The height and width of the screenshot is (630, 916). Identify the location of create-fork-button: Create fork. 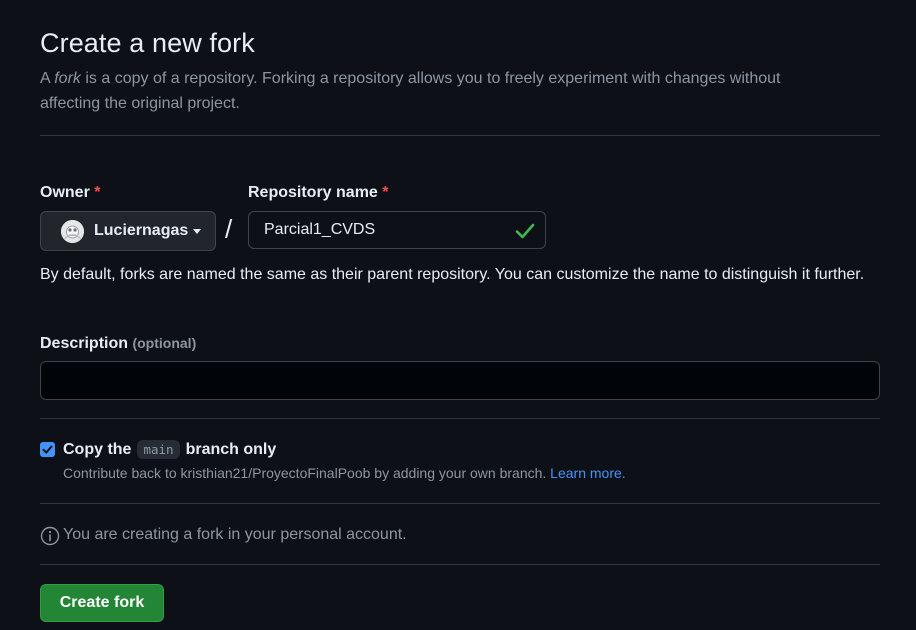
(102, 603).